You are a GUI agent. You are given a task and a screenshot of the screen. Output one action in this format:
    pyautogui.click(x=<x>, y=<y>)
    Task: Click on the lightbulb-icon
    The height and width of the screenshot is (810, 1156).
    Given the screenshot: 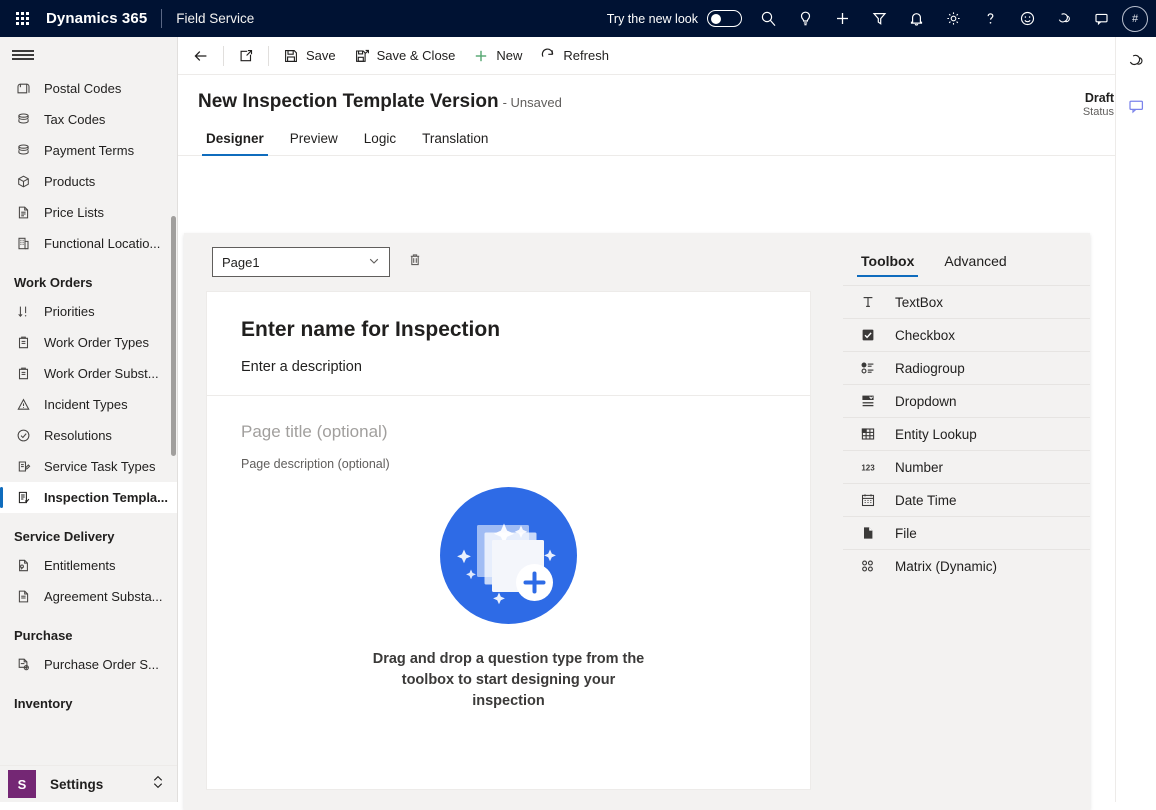 What is the action you would take?
    pyautogui.click(x=805, y=18)
    